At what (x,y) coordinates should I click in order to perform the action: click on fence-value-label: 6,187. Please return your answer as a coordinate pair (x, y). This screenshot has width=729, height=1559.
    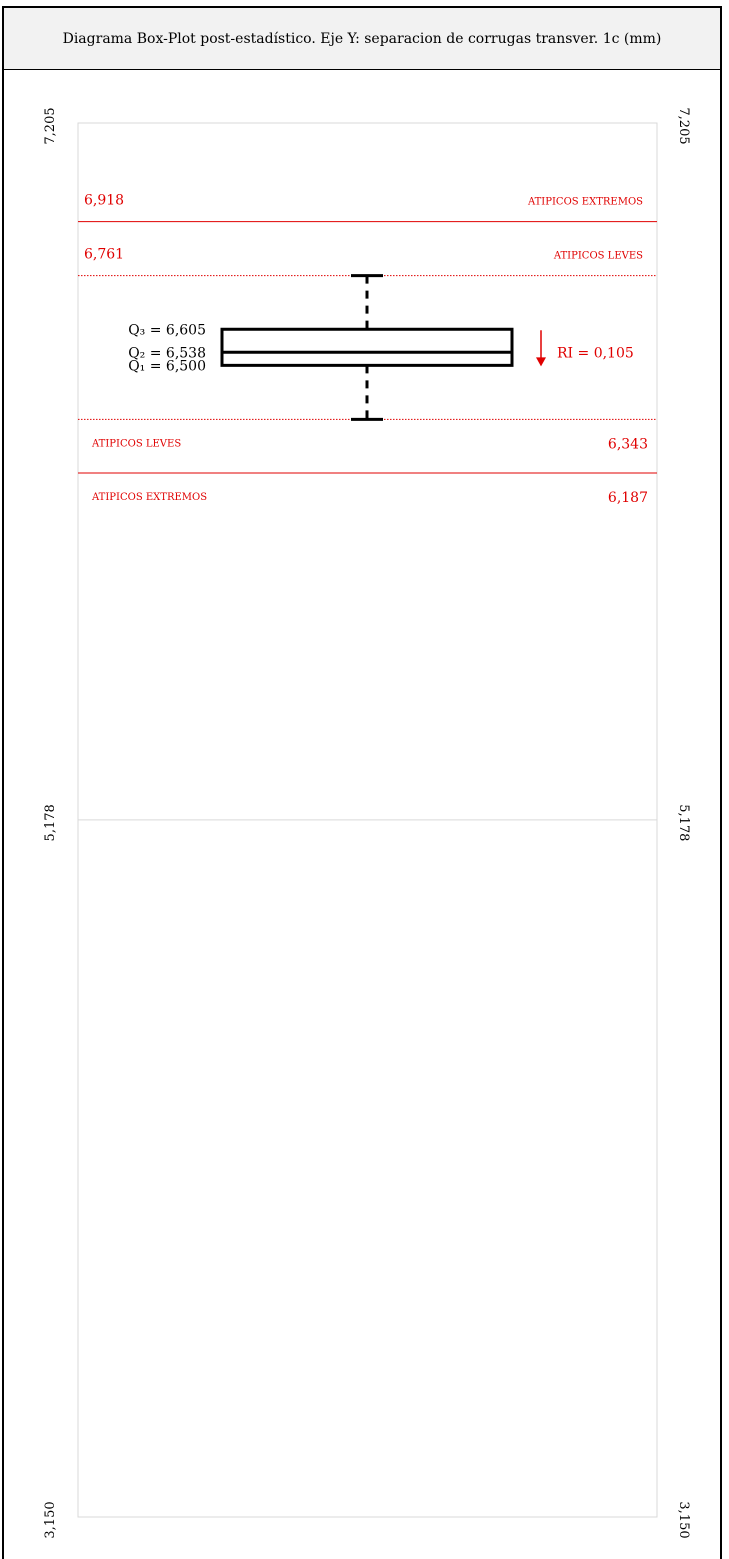
    Looking at the image, I should click on (628, 498).